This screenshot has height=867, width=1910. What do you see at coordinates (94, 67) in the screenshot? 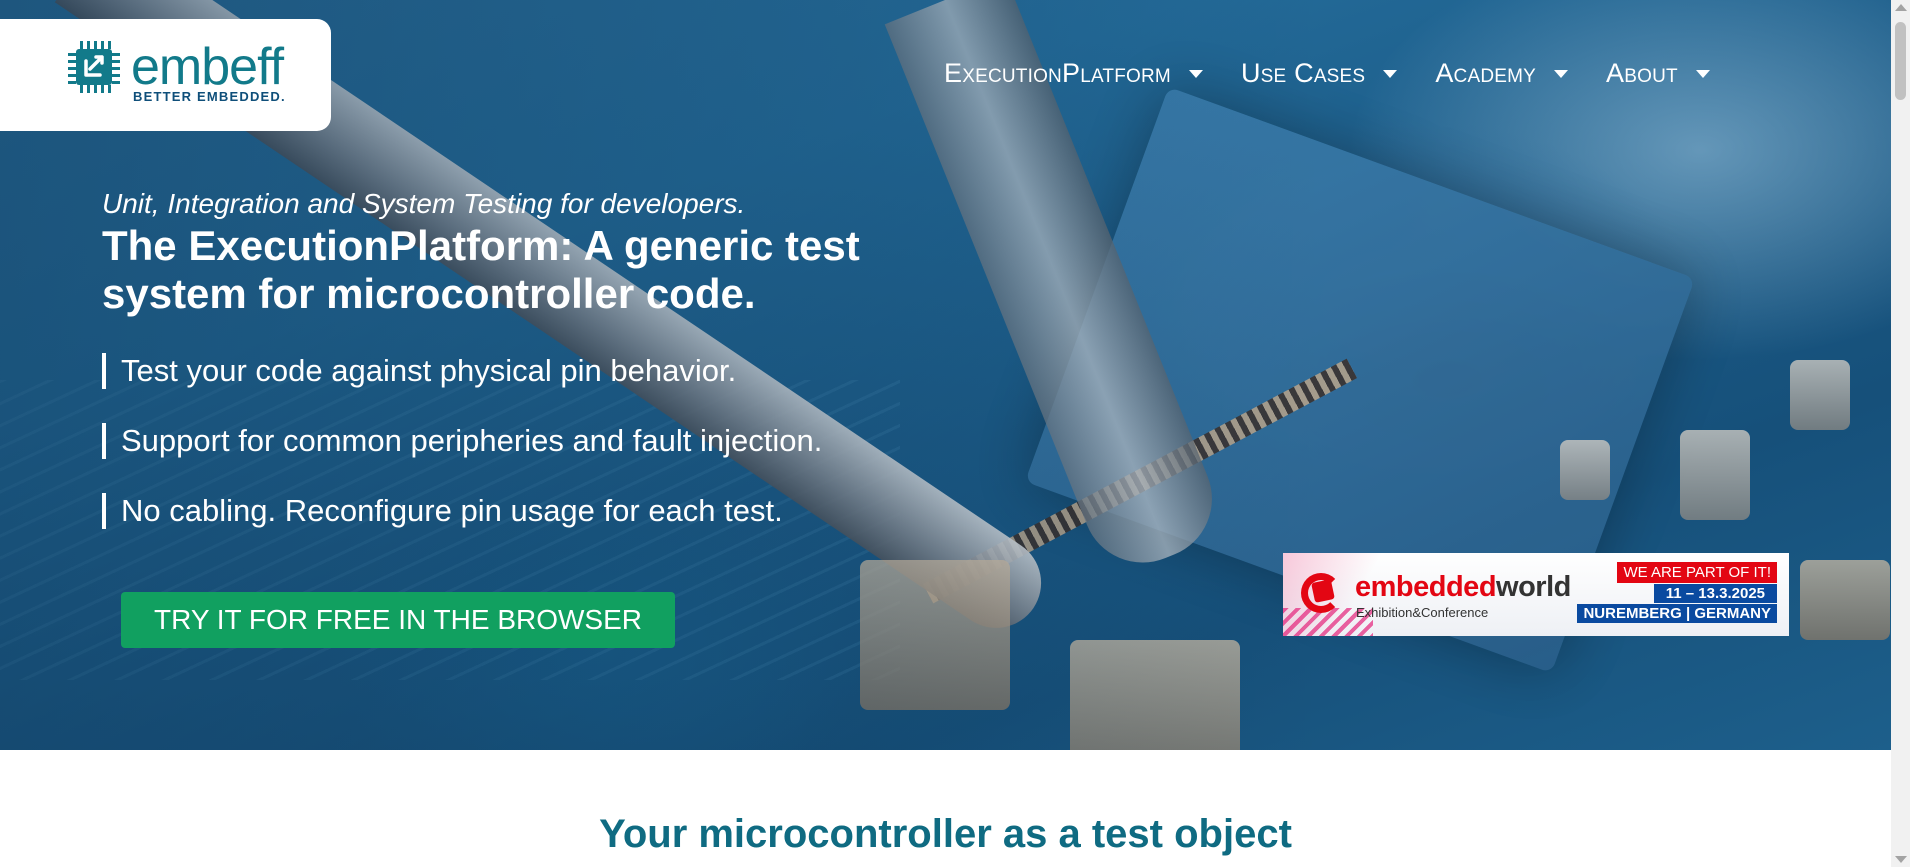
I see `chip-logo-icon` at bounding box center [94, 67].